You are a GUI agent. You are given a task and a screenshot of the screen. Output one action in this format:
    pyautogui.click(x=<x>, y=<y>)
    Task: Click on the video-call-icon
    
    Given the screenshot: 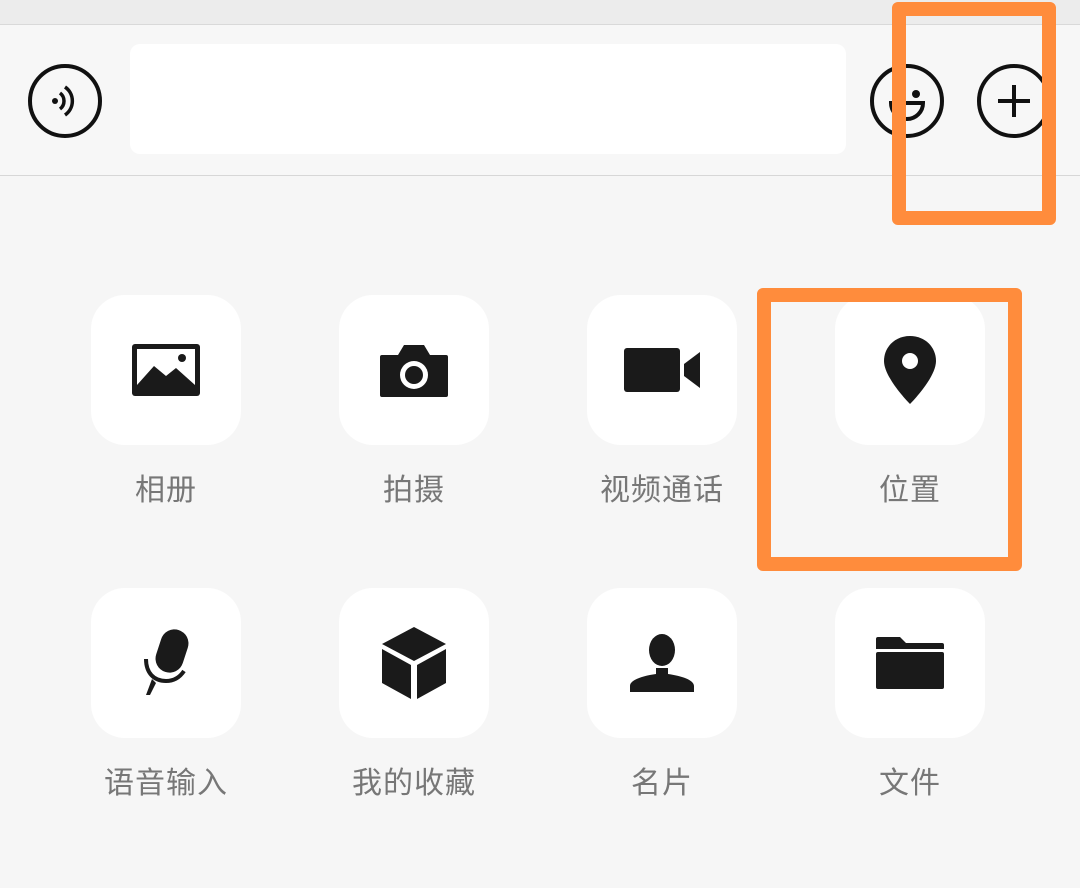 What is the action you would take?
    pyautogui.click(x=662, y=370)
    